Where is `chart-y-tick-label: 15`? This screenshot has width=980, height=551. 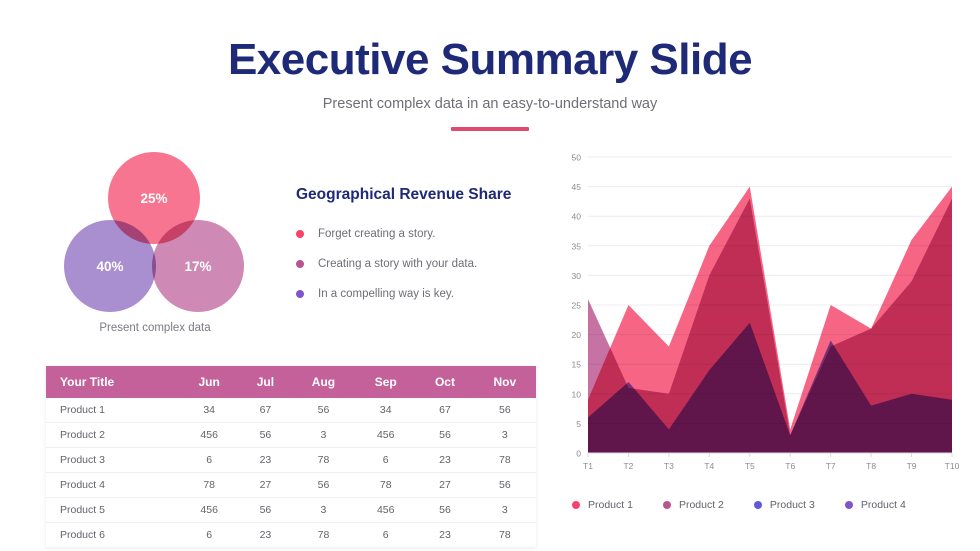
chart-y-tick-label: 15 is located at coordinates (577, 365).